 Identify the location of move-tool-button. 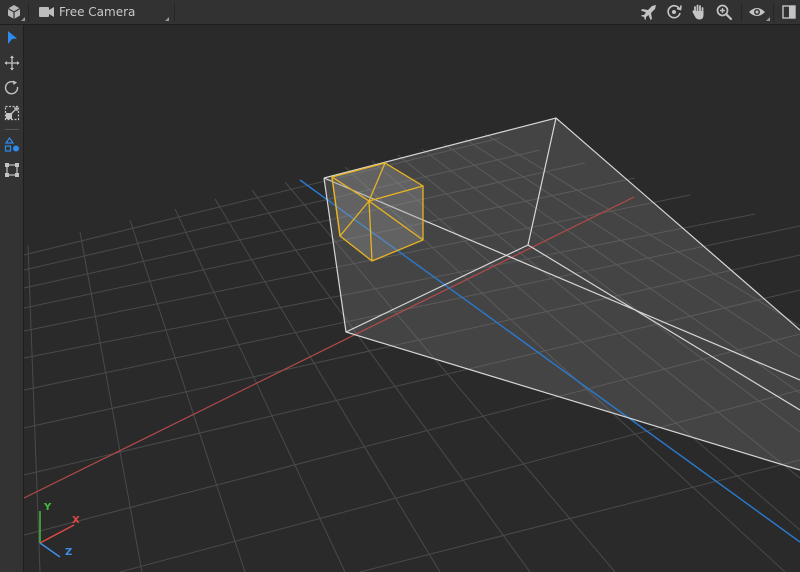
(12, 63).